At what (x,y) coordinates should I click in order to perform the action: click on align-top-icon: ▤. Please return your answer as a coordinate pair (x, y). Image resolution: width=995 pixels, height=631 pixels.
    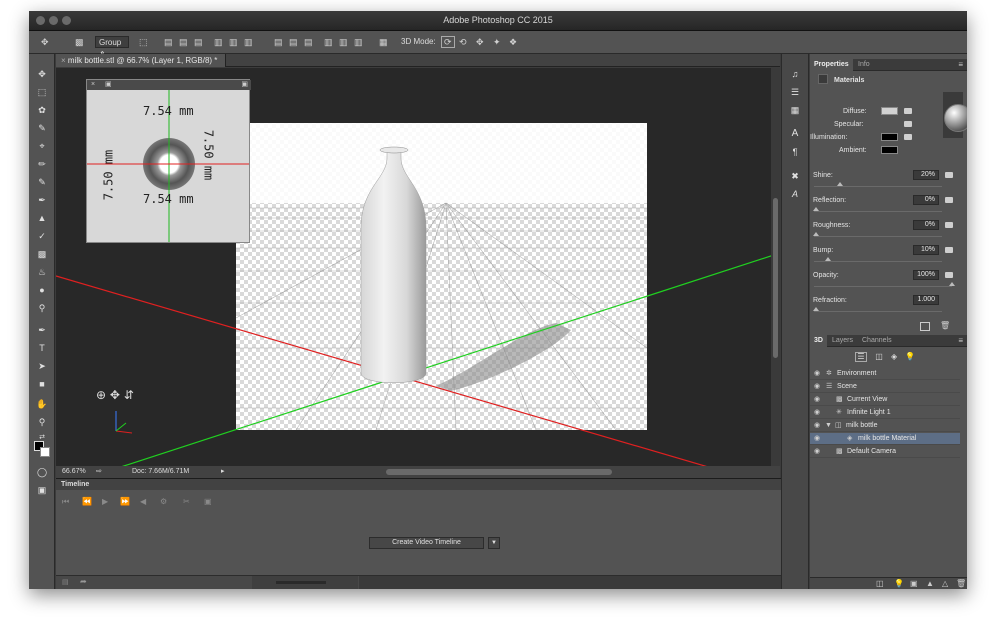
    Looking at the image, I should click on (168, 42).